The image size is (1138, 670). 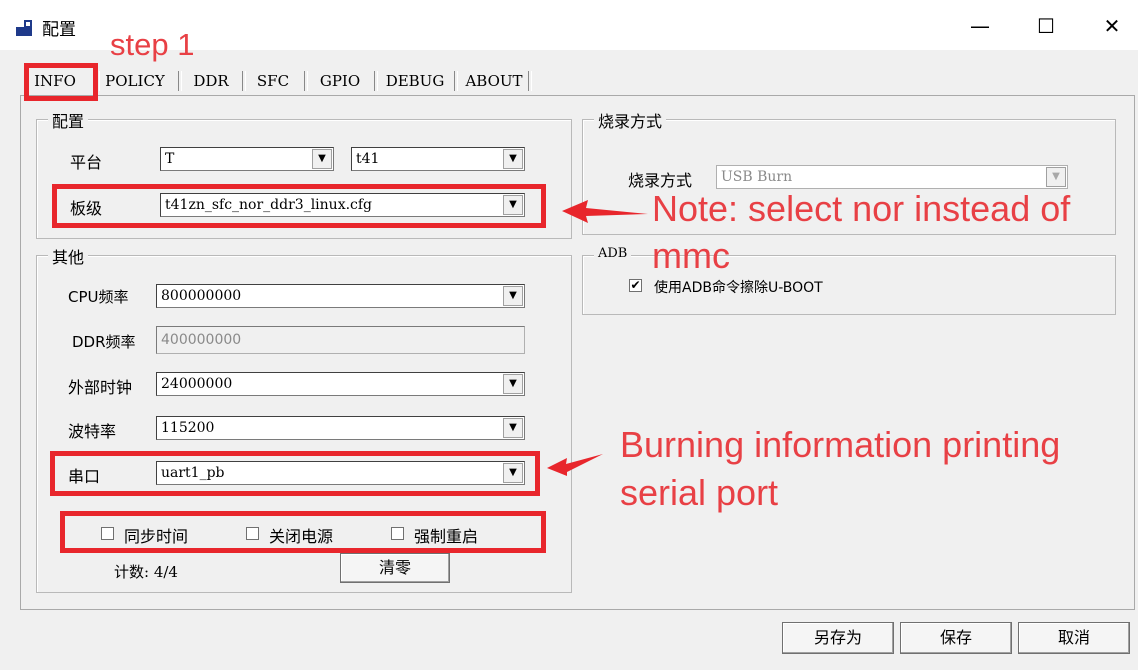 I want to click on other-group-title: 其他, so click(x=68, y=256).